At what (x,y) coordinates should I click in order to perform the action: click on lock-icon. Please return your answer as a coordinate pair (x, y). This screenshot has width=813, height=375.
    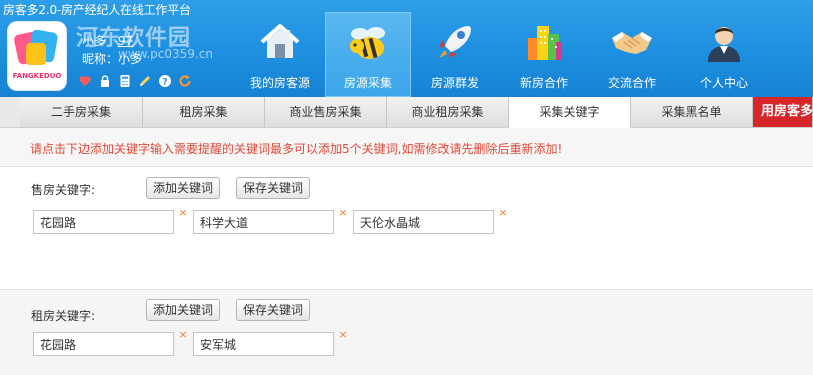
    Looking at the image, I should click on (105, 81).